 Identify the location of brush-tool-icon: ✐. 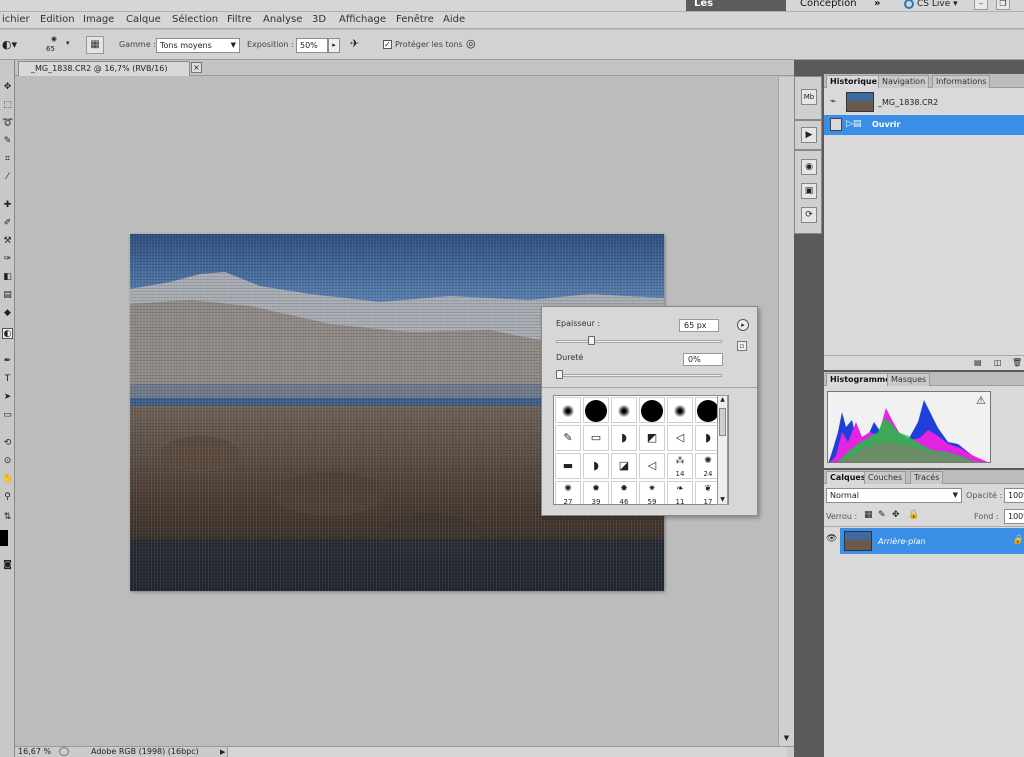
(7, 223).